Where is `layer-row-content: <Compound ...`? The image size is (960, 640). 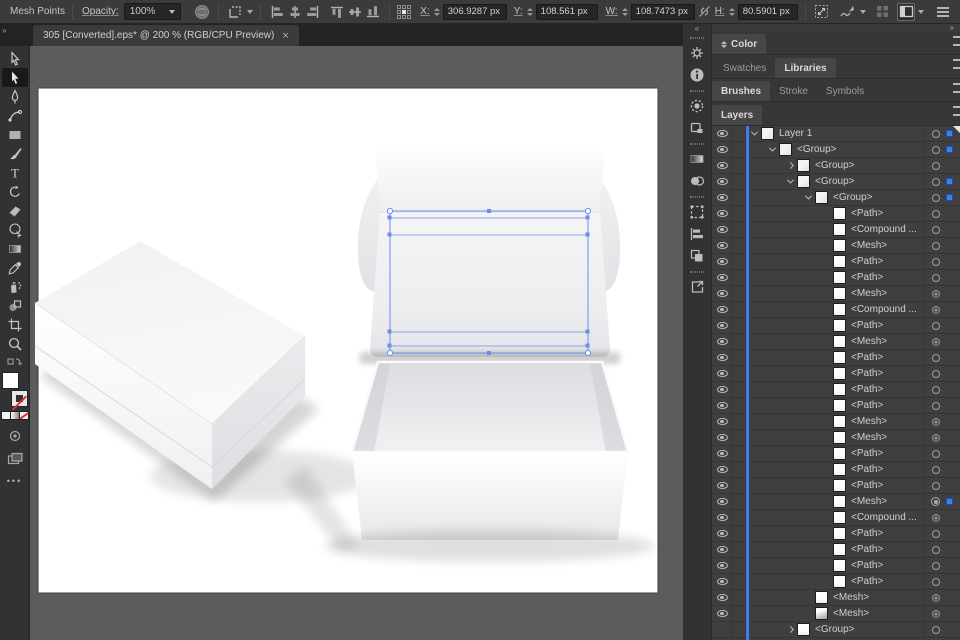 layer-row-content: <Compound ... is located at coordinates (835, 517).